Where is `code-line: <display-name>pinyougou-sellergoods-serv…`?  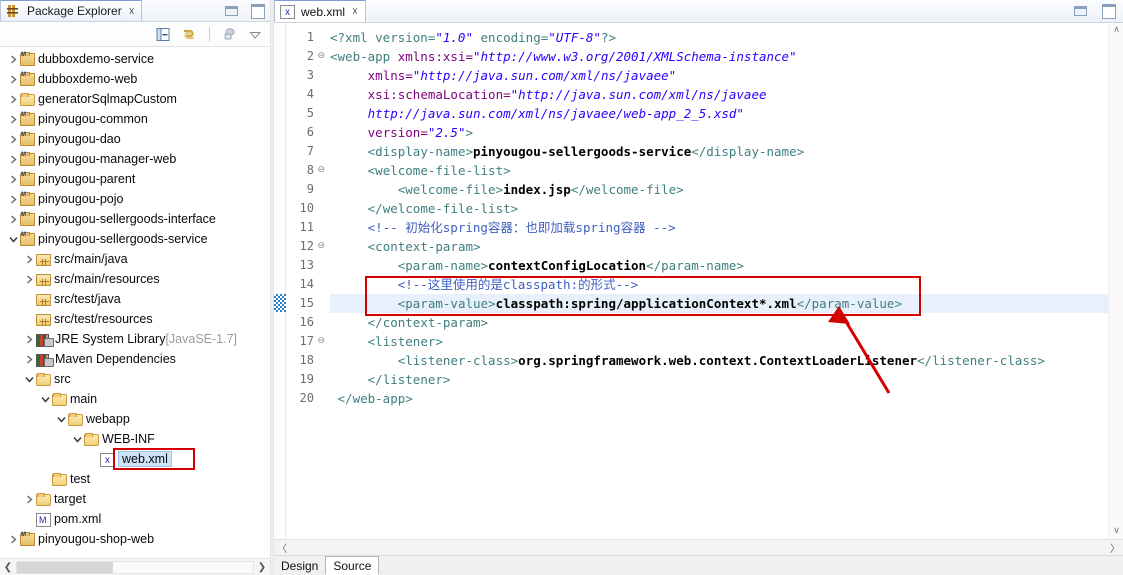
code-line: <display-name>pinyougou-sellergoods-serv… is located at coordinates (719, 151).